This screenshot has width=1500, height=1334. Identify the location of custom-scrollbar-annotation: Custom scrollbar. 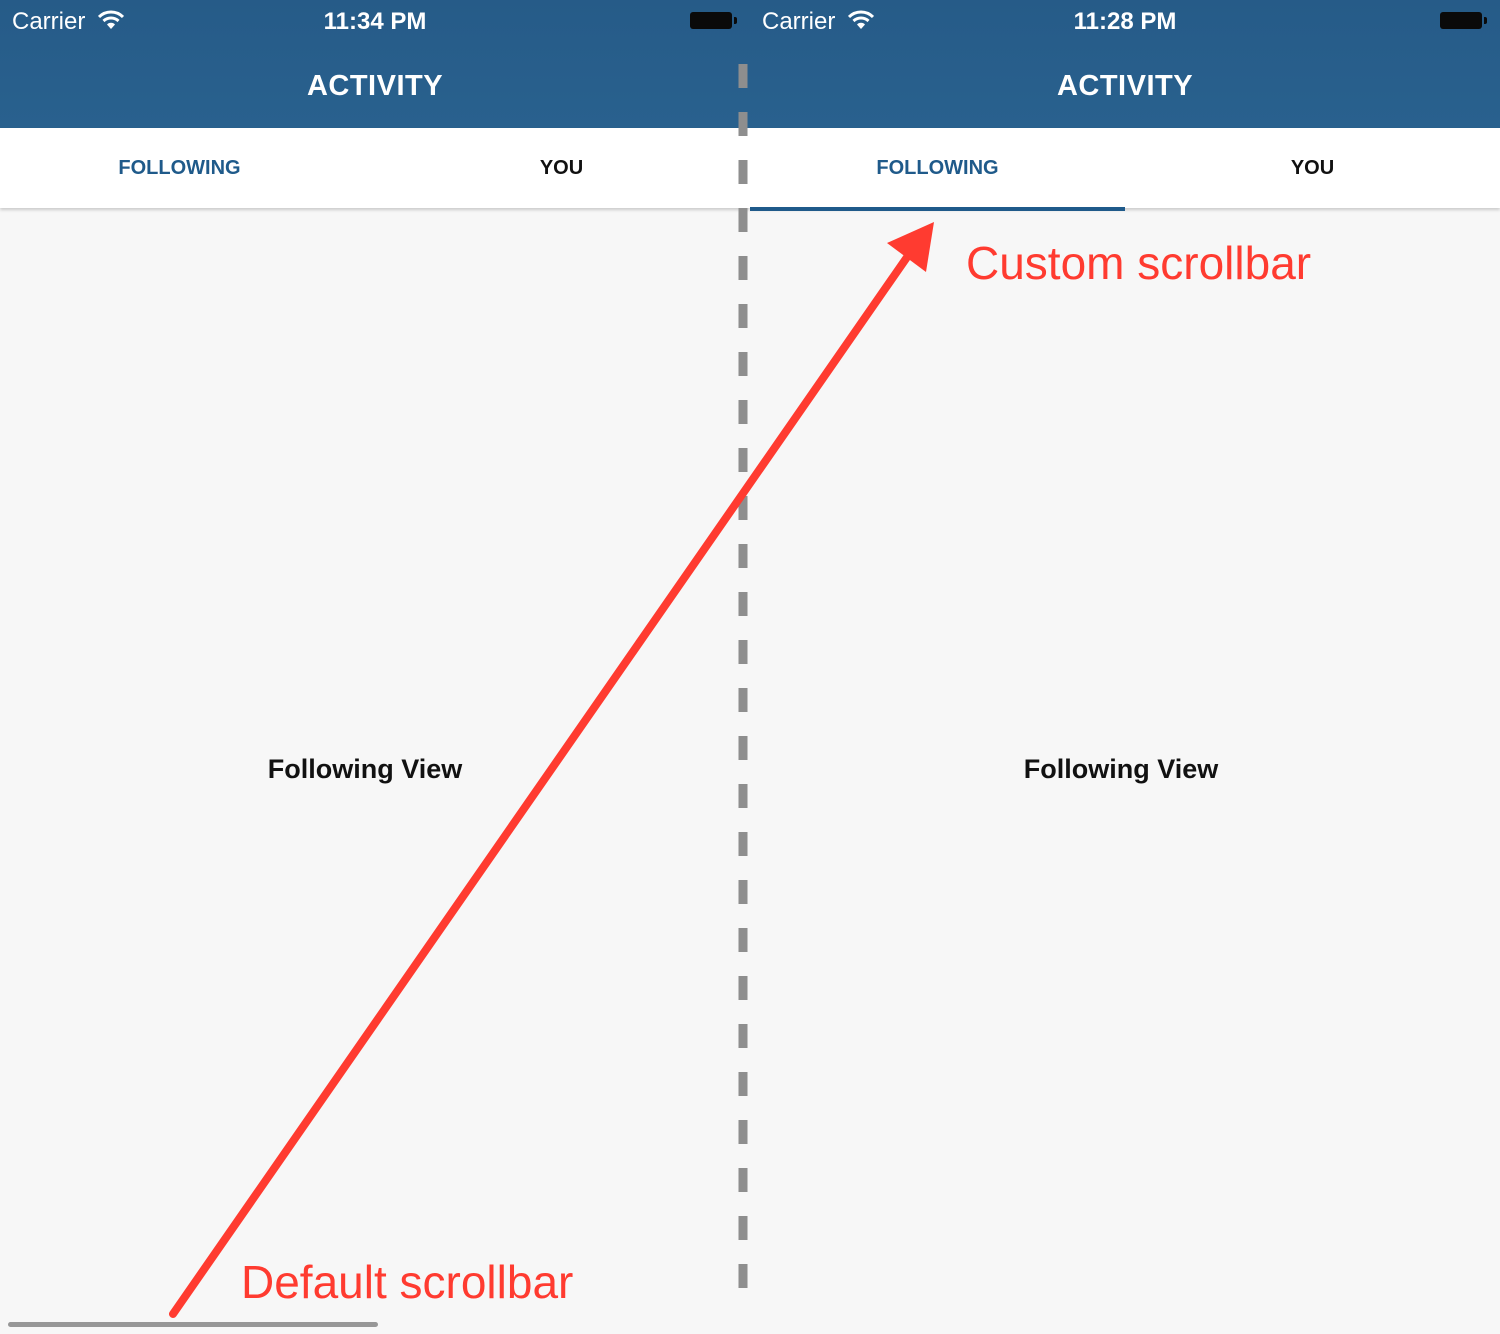
(1139, 263).